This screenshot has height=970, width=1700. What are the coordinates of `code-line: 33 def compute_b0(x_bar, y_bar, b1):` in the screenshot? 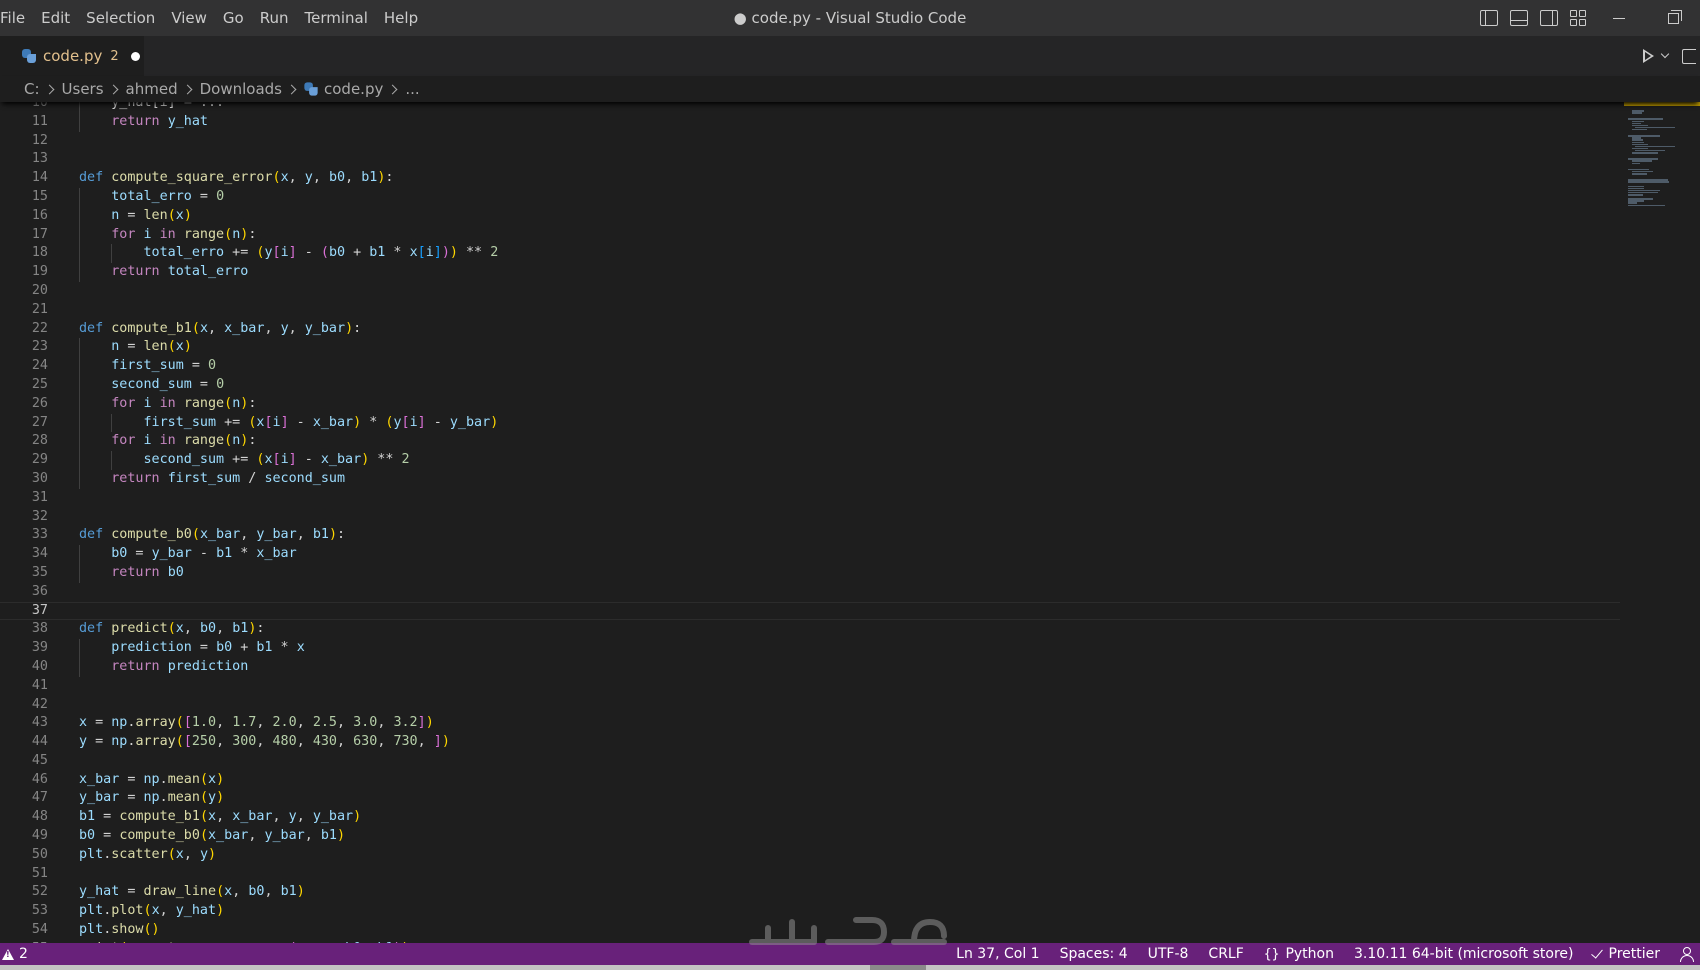 It's located at (810, 535).